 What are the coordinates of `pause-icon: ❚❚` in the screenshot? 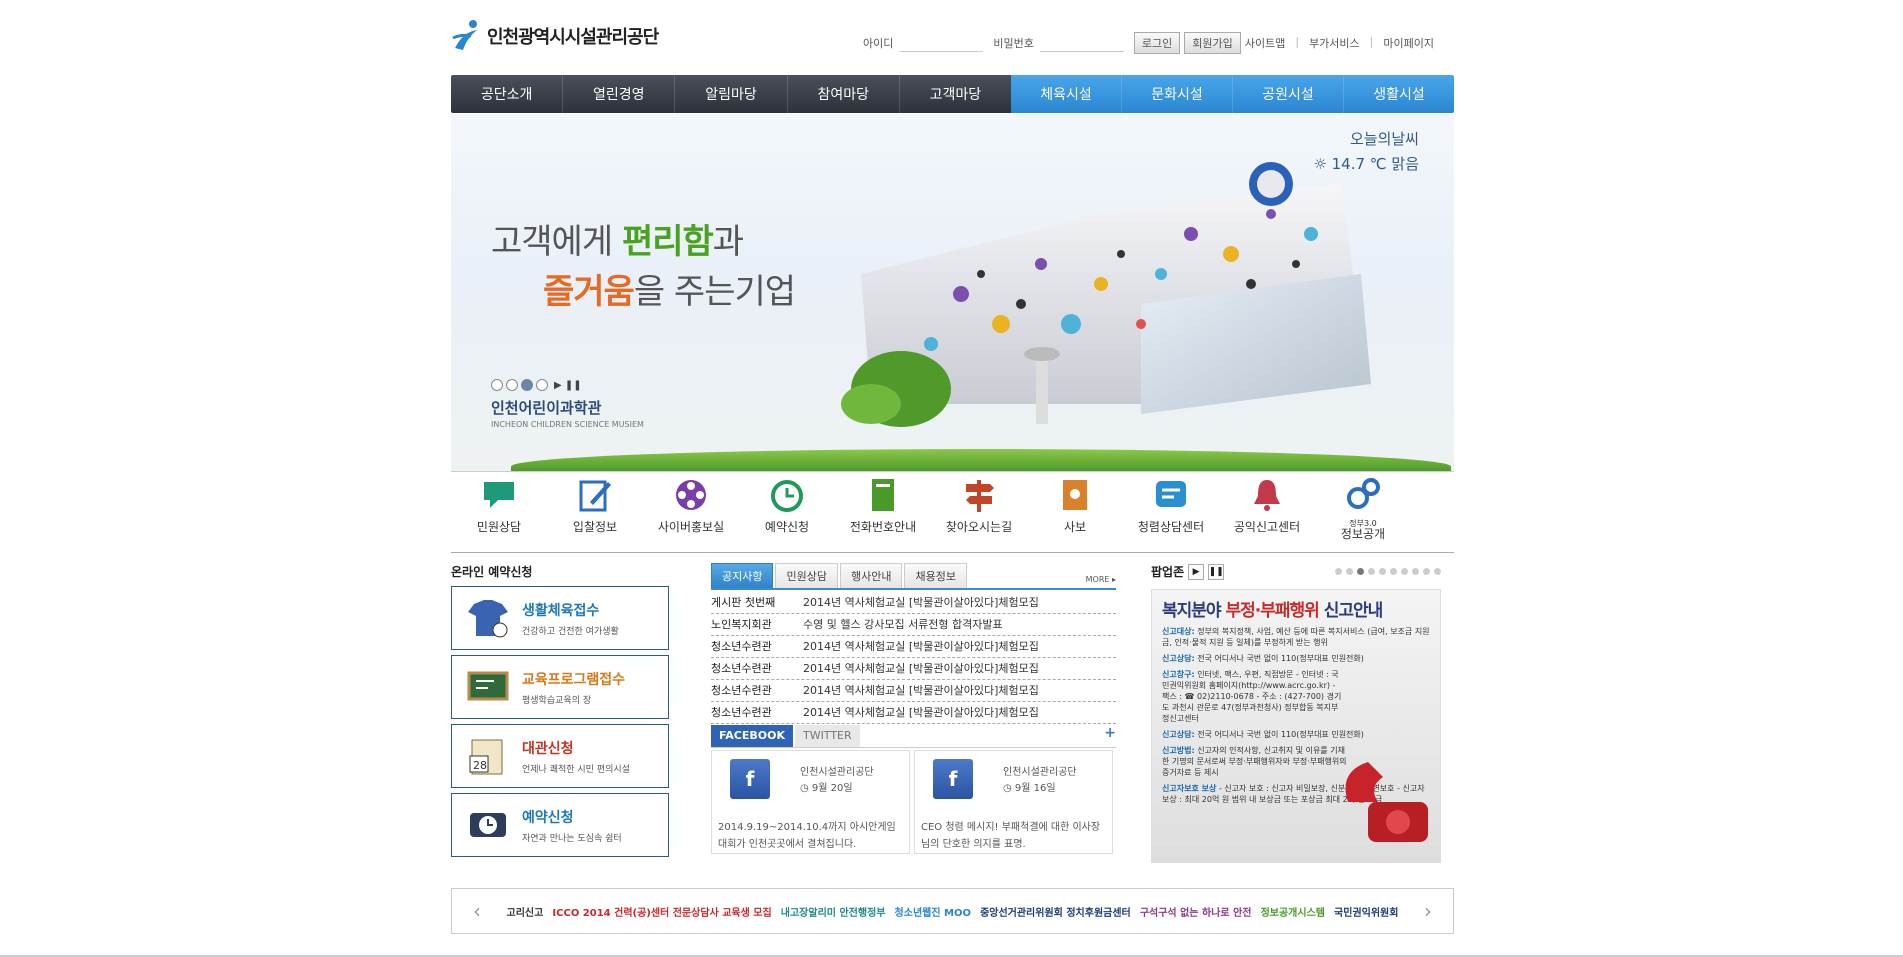 It's located at (1216, 571).